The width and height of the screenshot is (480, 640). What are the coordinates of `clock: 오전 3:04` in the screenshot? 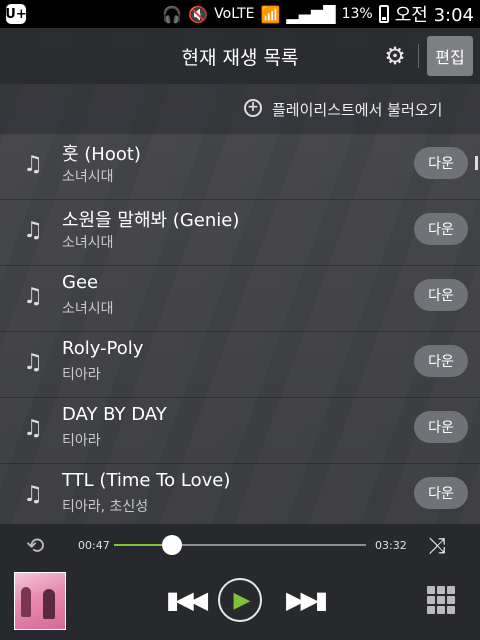 It's located at (434, 15).